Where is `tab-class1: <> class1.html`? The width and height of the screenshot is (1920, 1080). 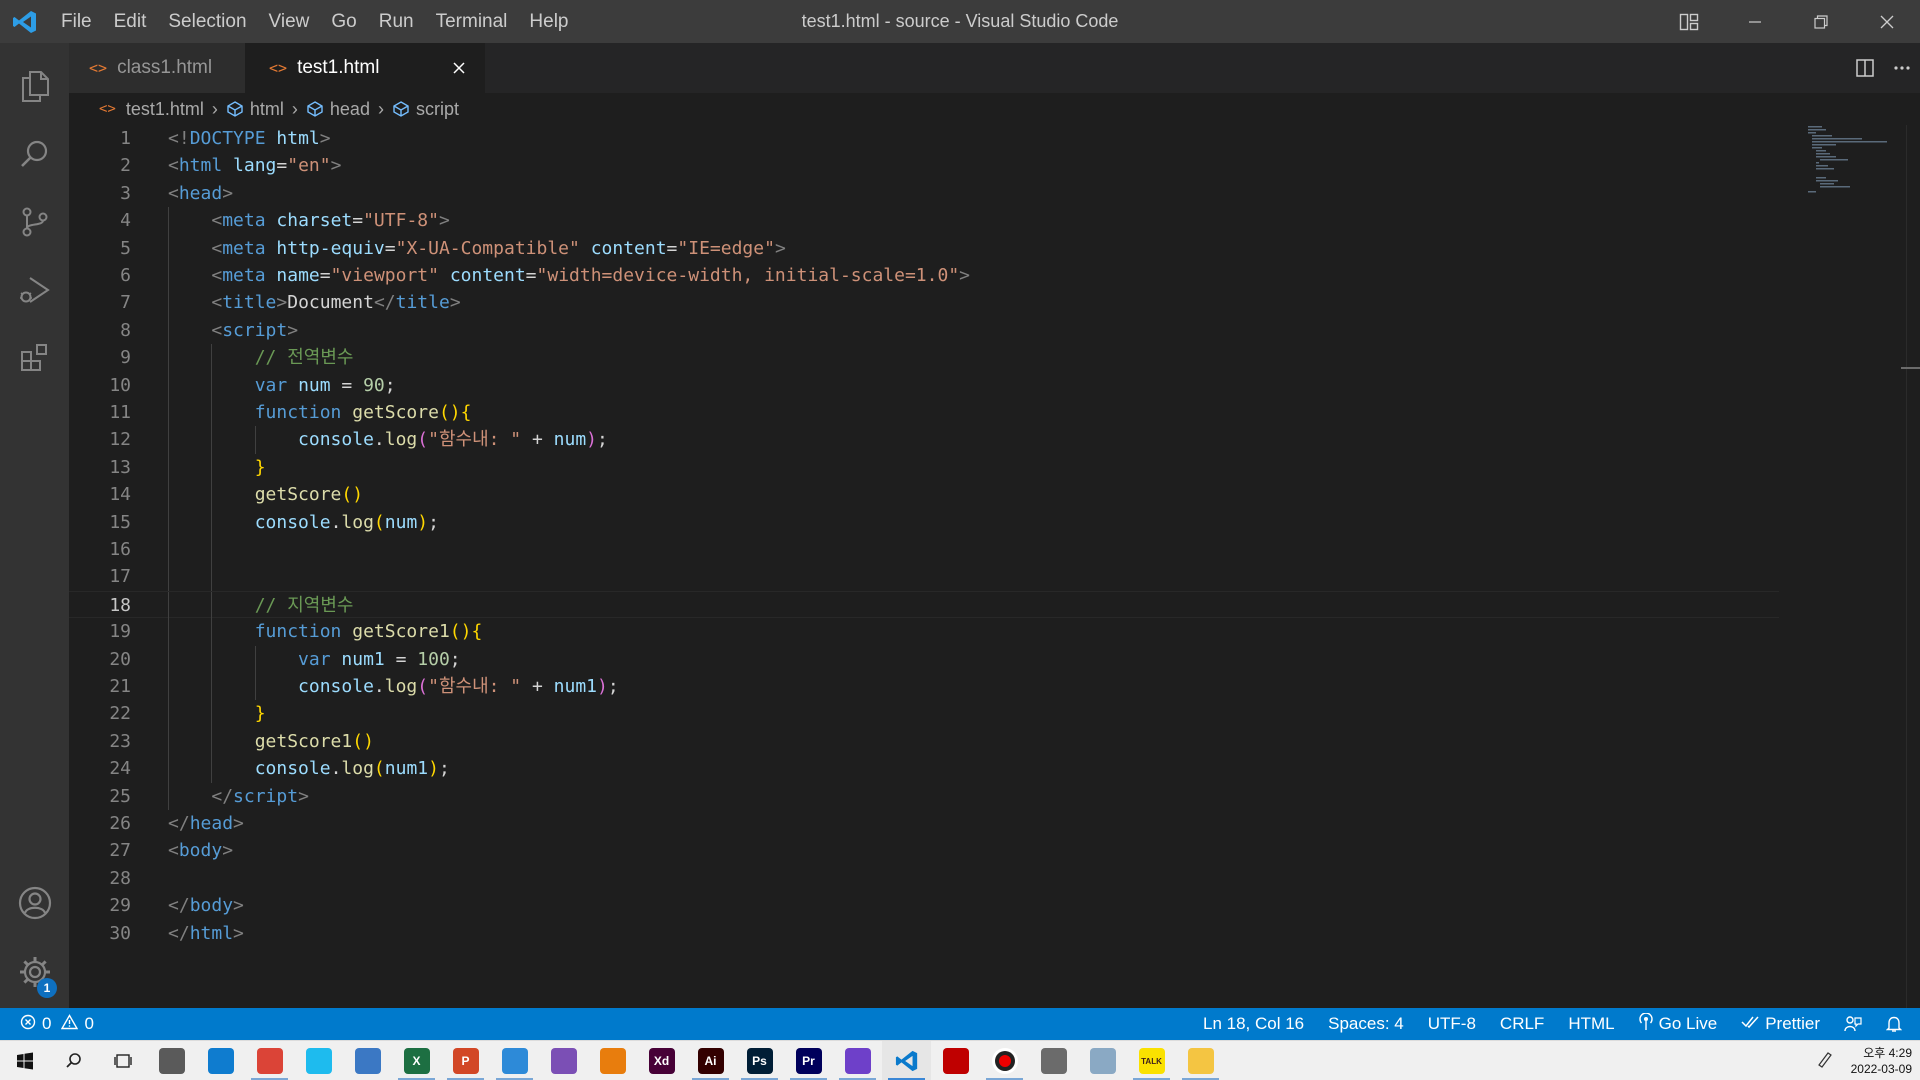
tab-class1: <> class1.html is located at coordinates (157, 68).